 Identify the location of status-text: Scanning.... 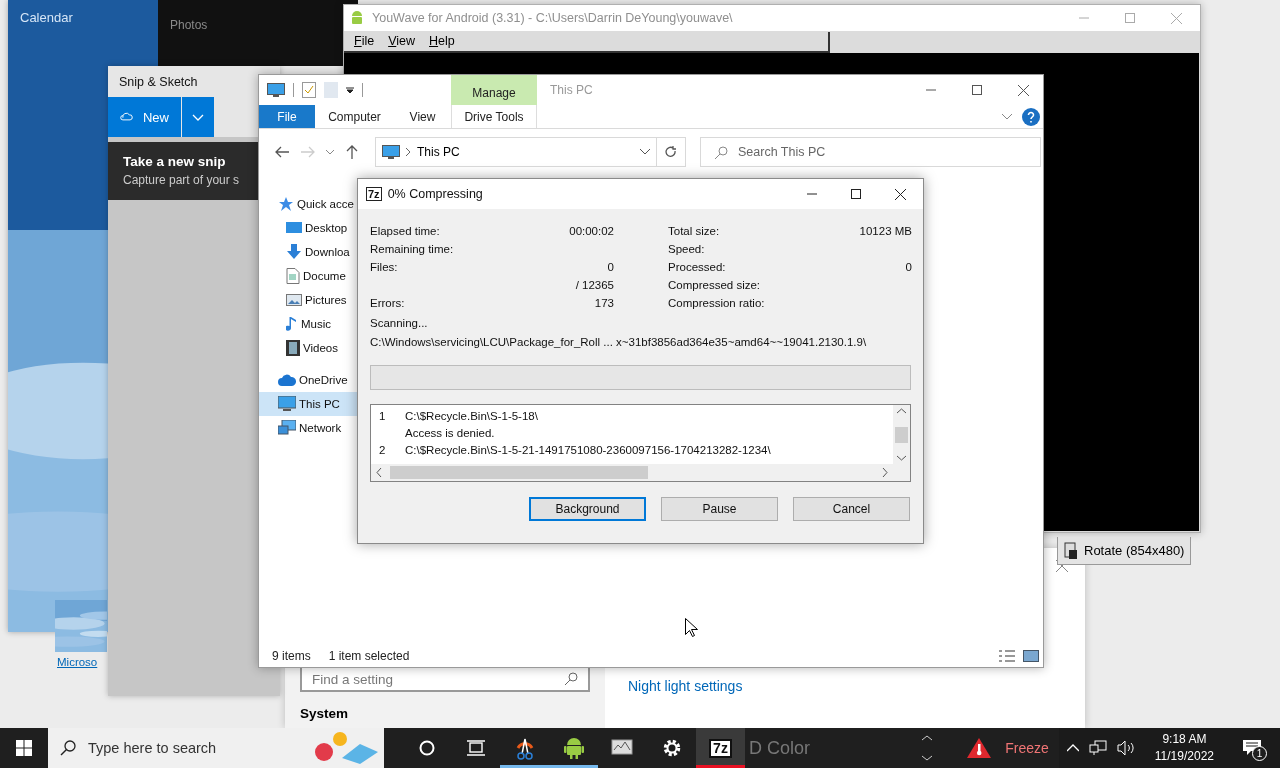
(399, 323).